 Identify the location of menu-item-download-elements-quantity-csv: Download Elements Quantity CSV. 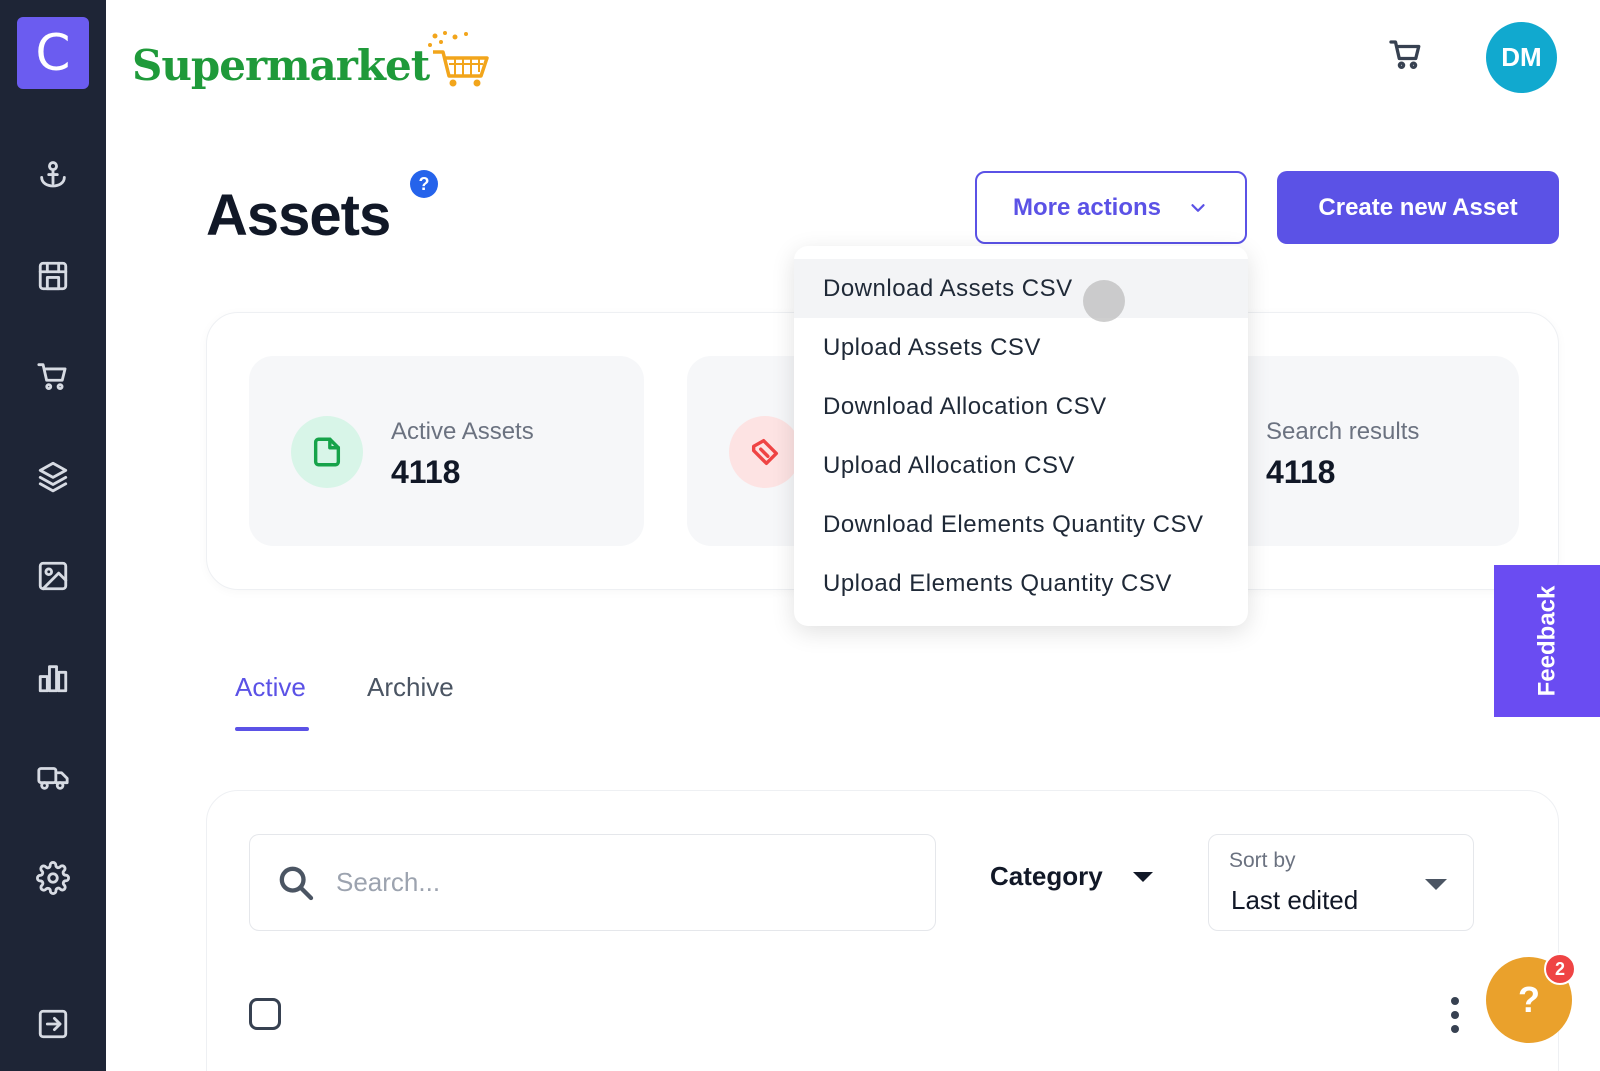
(1021, 524).